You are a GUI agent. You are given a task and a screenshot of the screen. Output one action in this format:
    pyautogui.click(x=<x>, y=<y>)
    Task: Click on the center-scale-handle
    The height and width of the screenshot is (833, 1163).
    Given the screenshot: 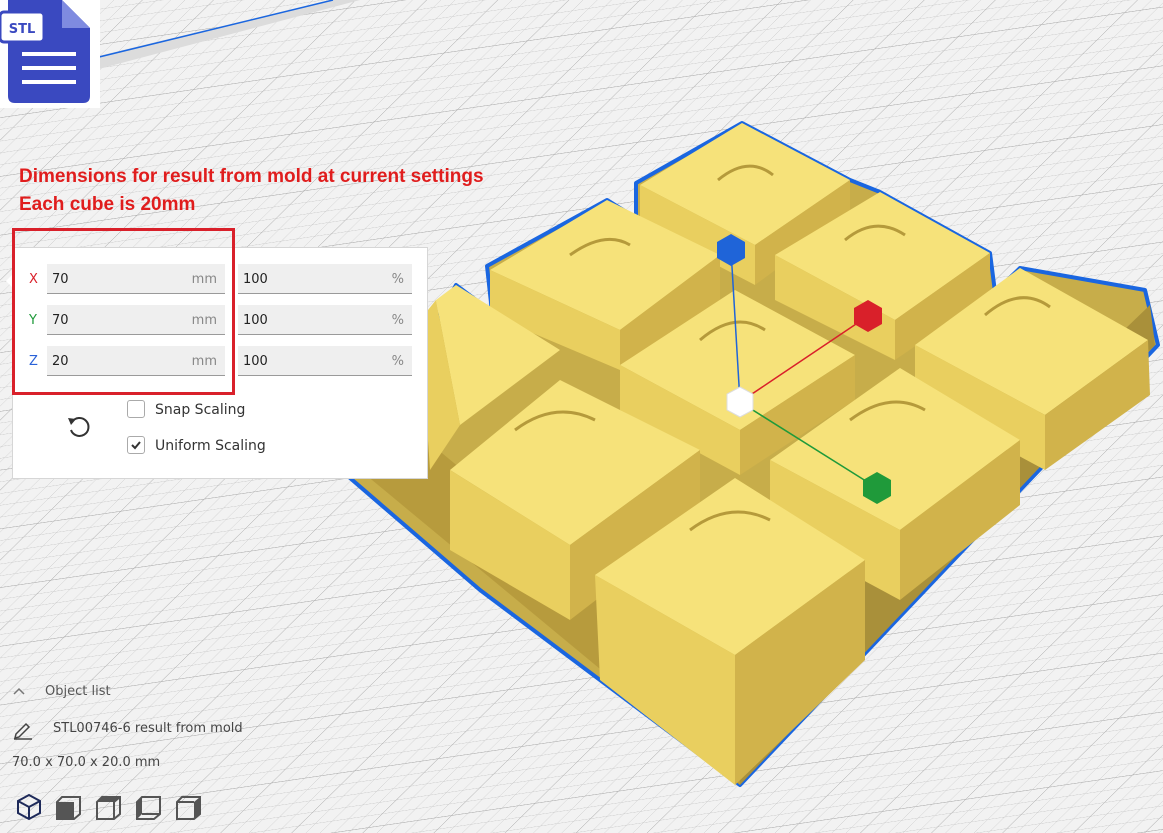 What is the action you would take?
    pyautogui.click(x=740, y=402)
    